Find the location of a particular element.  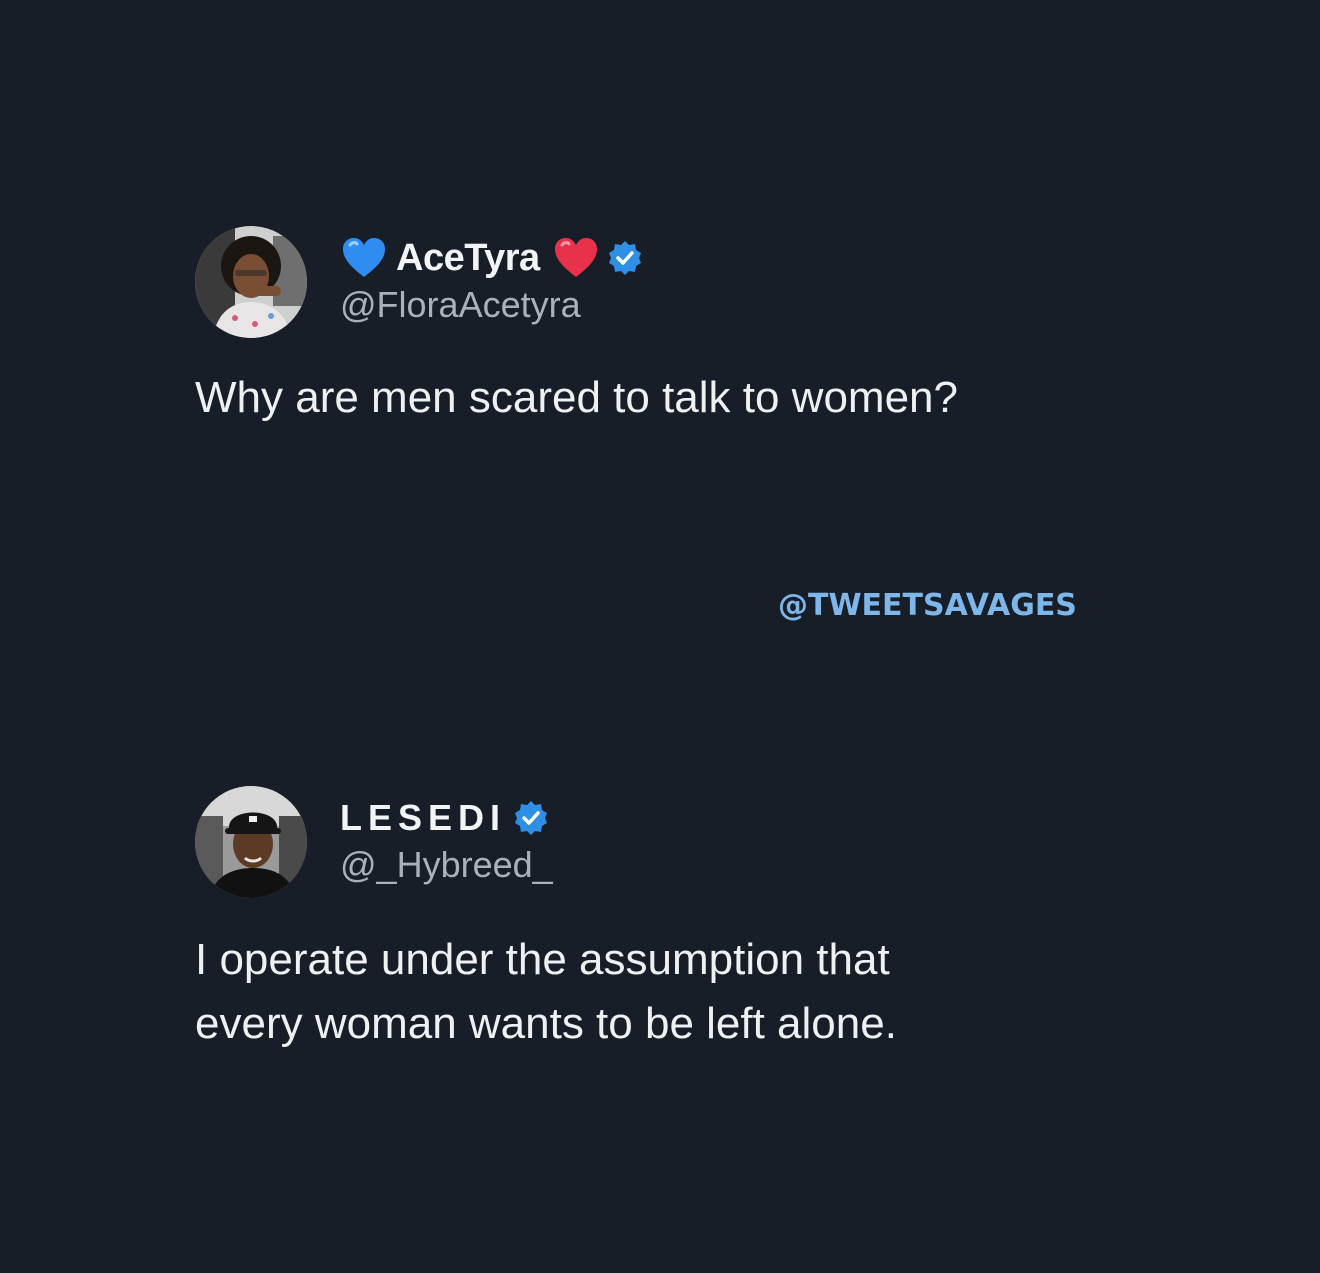

tweet-original: AceTyra @FloraAcetyra Why are men scared is located at coordinates (645, 328).